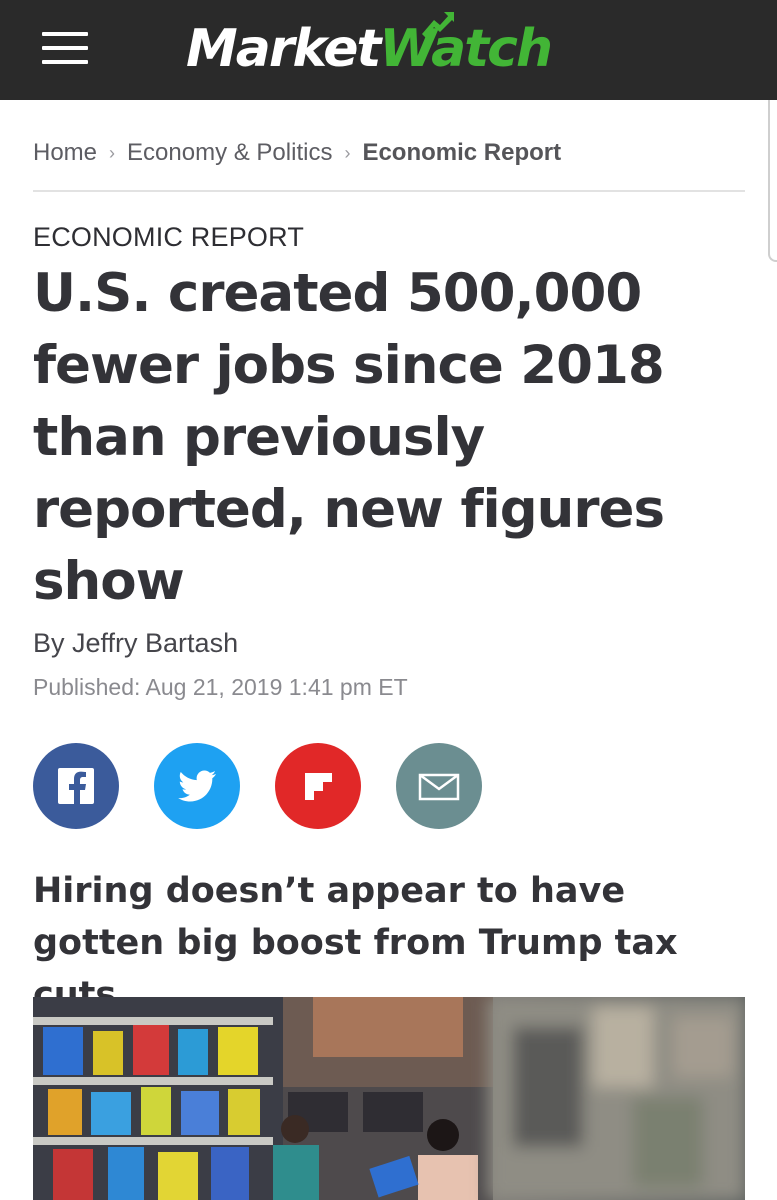 This screenshot has height=1200, width=777. Describe the element at coordinates (65, 48) in the screenshot. I see `hamburger-menu-icon` at that location.